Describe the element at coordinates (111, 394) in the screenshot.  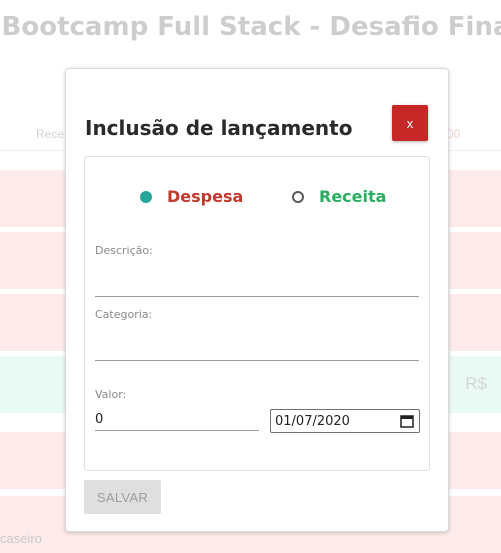
I see `value-label: Valor:` at that location.